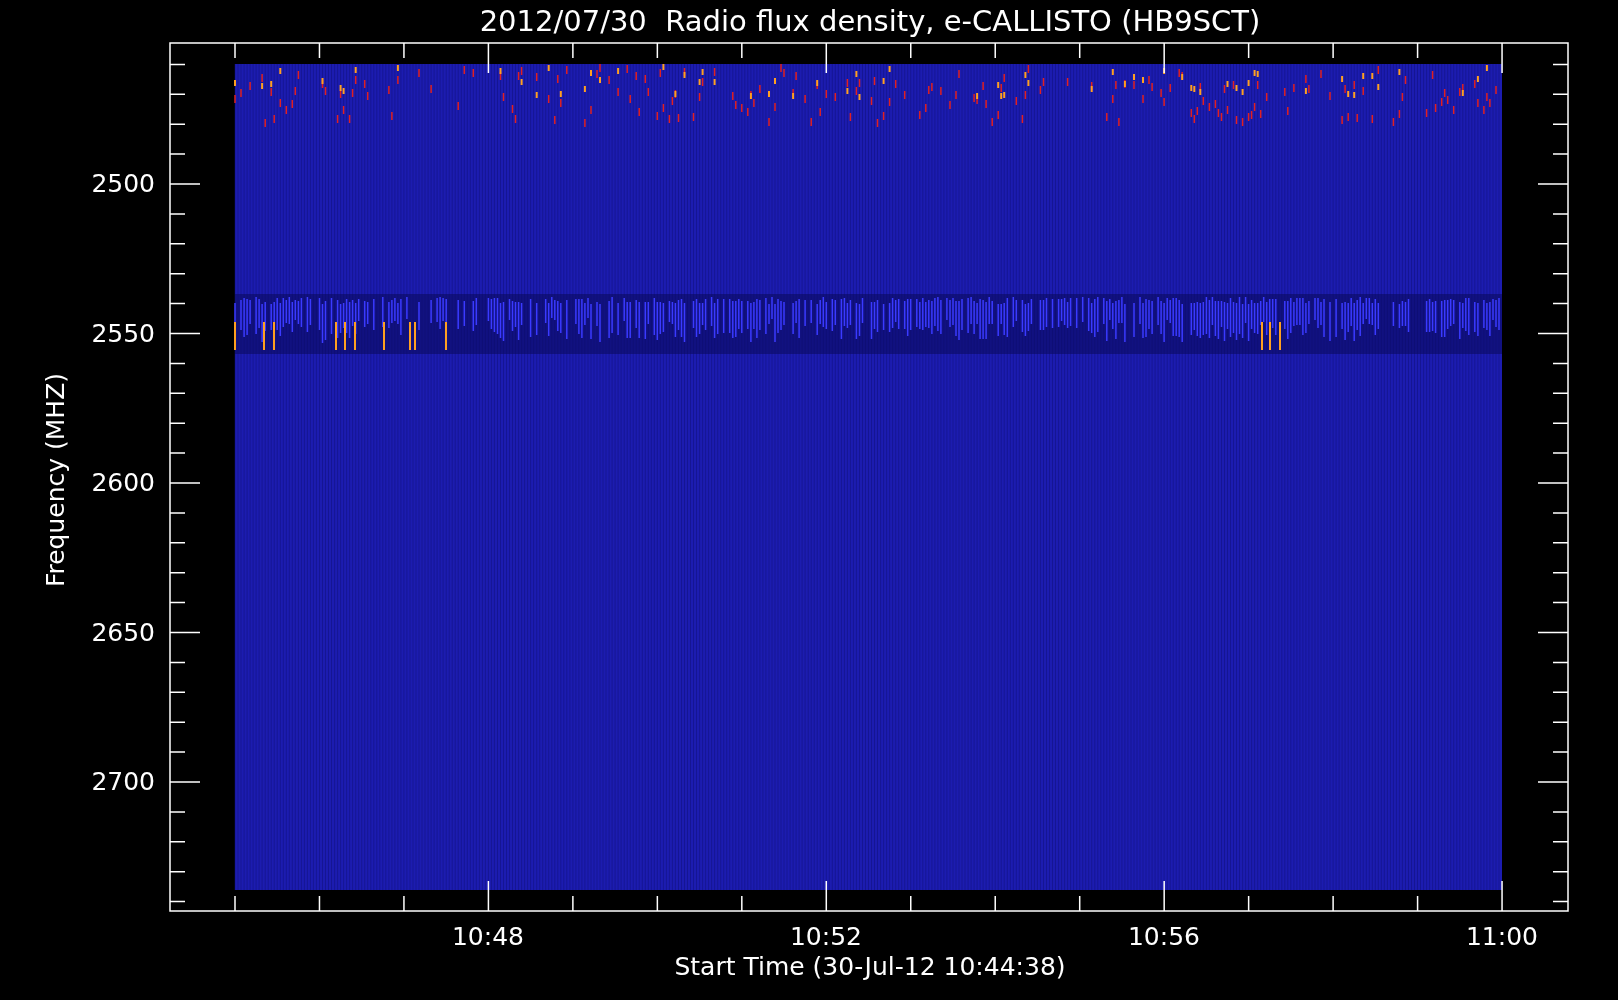 The width and height of the screenshot is (1618, 1000). I want to click on x-tick-label: 10:52, so click(826, 936).